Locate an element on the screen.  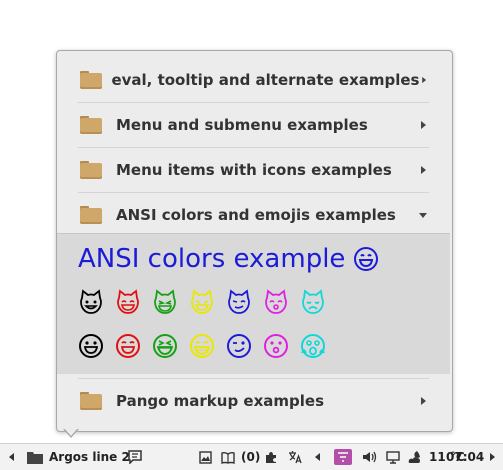
language-button is located at coordinates (295, 457).